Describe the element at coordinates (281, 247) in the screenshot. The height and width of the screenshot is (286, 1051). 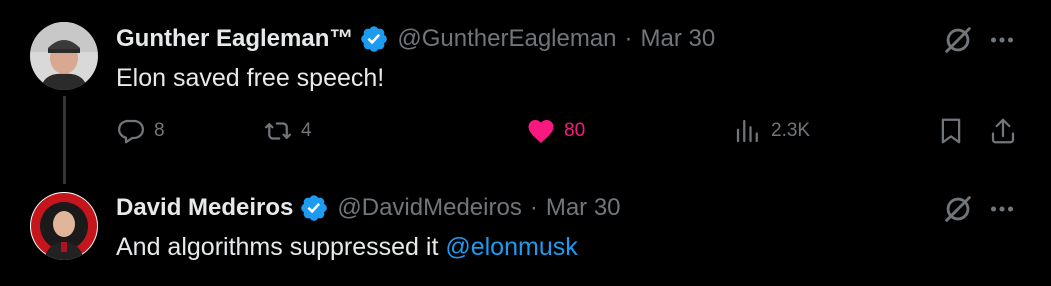
I see `tweet-text-body: And algorithms suppressed it` at that location.